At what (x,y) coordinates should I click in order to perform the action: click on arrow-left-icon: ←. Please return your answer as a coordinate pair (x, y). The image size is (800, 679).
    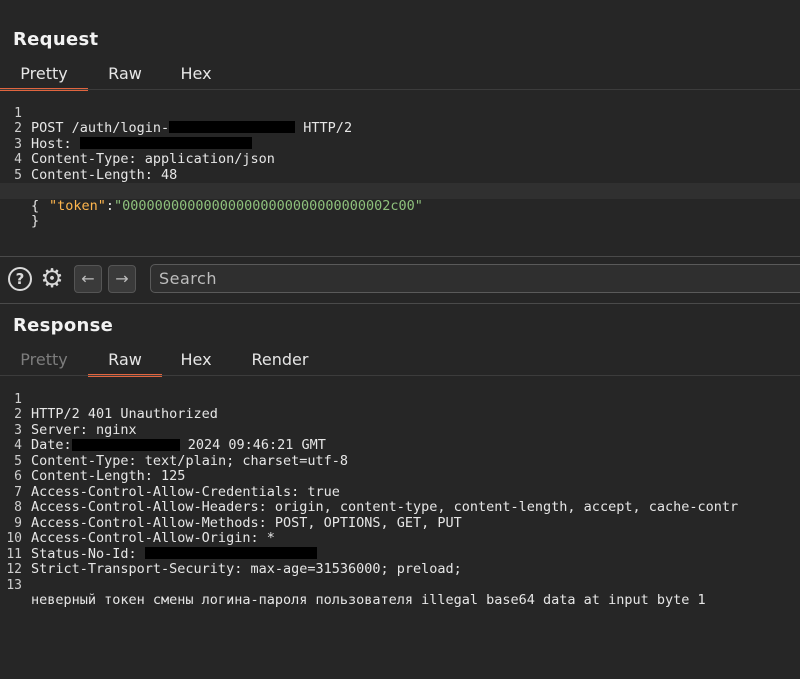
    Looking at the image, I should click on (88, 279).